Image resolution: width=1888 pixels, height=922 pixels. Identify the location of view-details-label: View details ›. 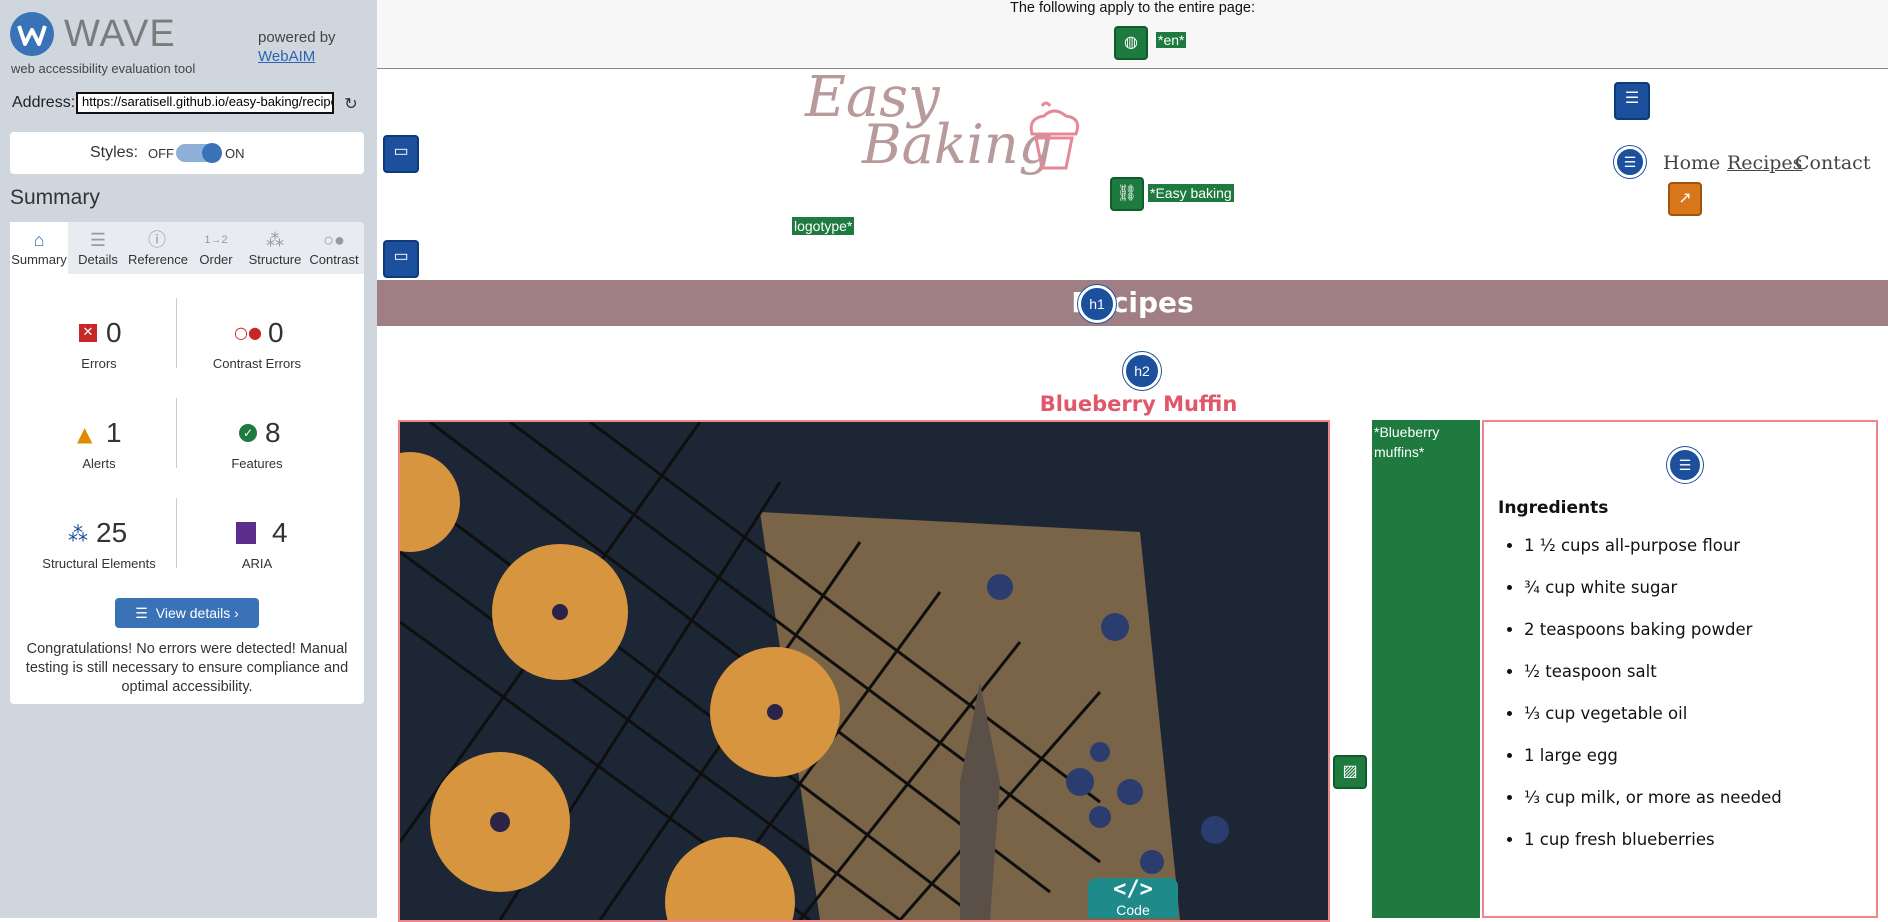
(197, 613).